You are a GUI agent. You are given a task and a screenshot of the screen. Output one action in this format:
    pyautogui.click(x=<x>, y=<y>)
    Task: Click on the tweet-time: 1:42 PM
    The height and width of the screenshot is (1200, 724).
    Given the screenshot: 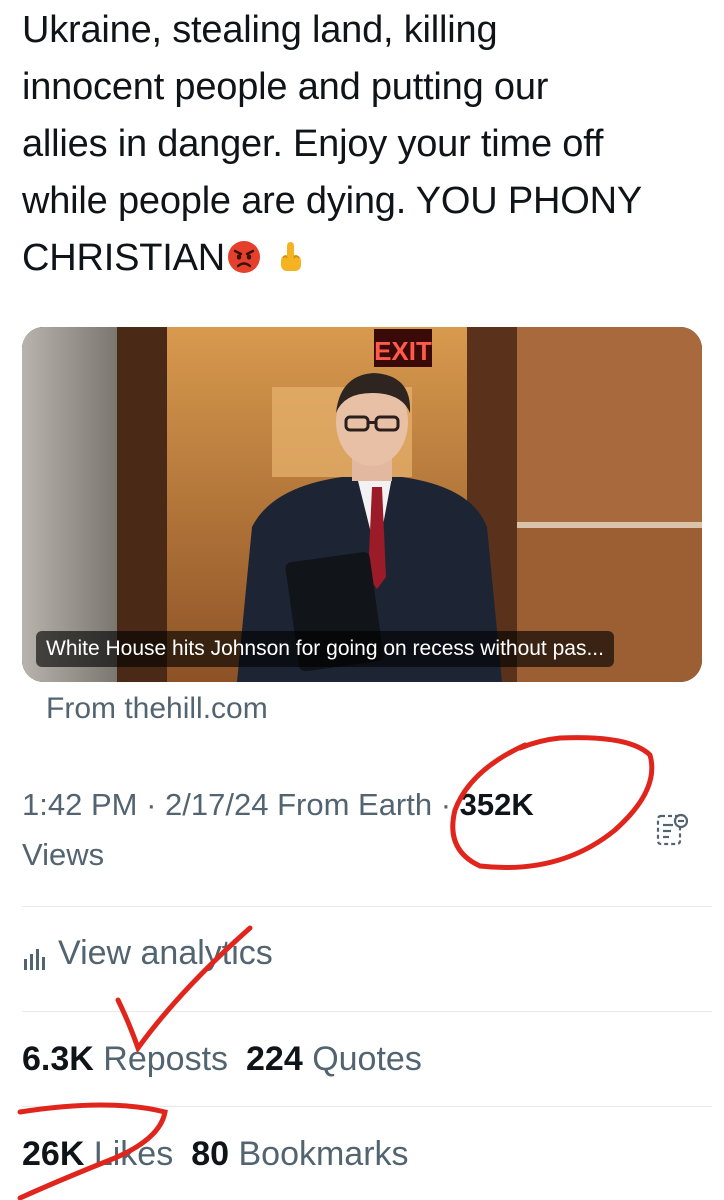 What is the action you would take?
    pyautogui.click(x=79, y=804)
    